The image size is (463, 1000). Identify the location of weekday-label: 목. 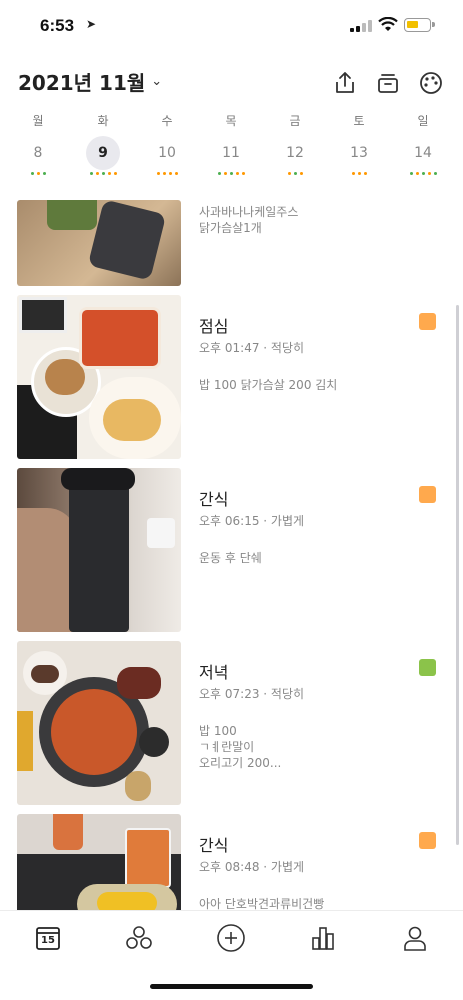
(231, 121).